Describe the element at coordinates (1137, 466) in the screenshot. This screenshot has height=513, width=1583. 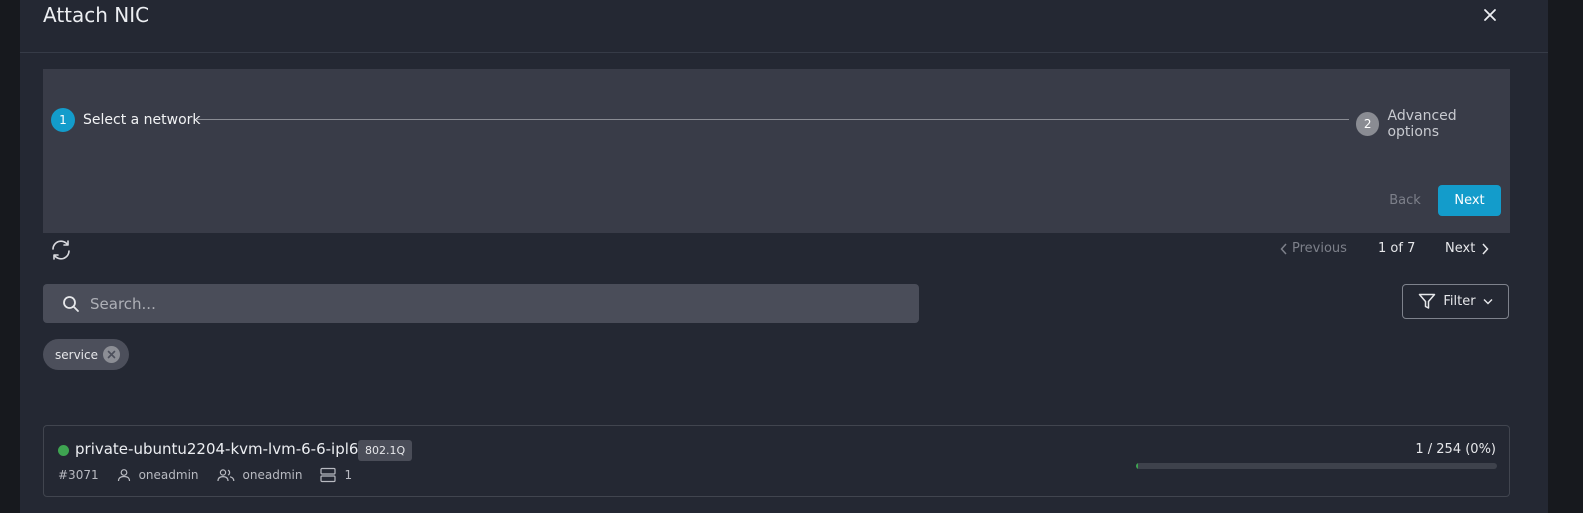
I see `lease-usage-fill` at that location.